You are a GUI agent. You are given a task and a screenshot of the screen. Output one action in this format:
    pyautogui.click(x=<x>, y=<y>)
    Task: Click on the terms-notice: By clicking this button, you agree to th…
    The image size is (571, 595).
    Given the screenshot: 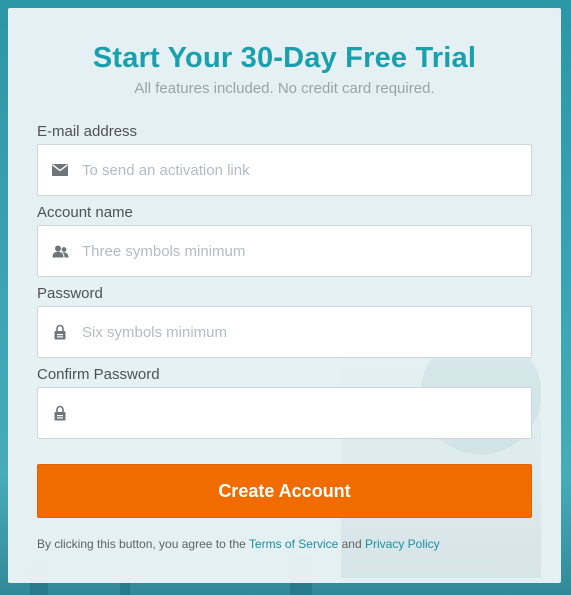 What is the action you would take?
    pyautogui.click(x=238, y=544)
    